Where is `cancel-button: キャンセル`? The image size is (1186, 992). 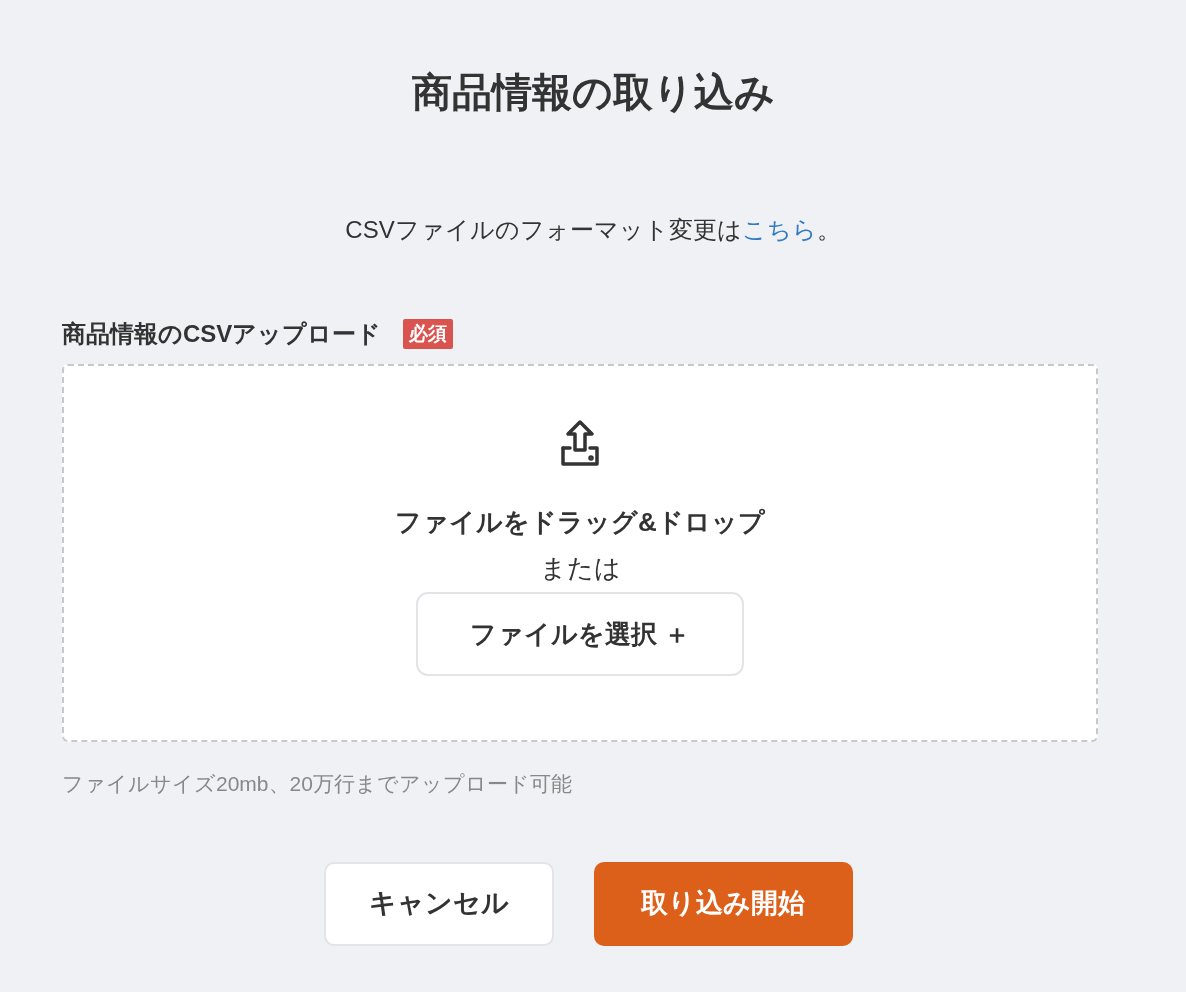
cancel-button: キャンセル is located at coordinates (438, 903).